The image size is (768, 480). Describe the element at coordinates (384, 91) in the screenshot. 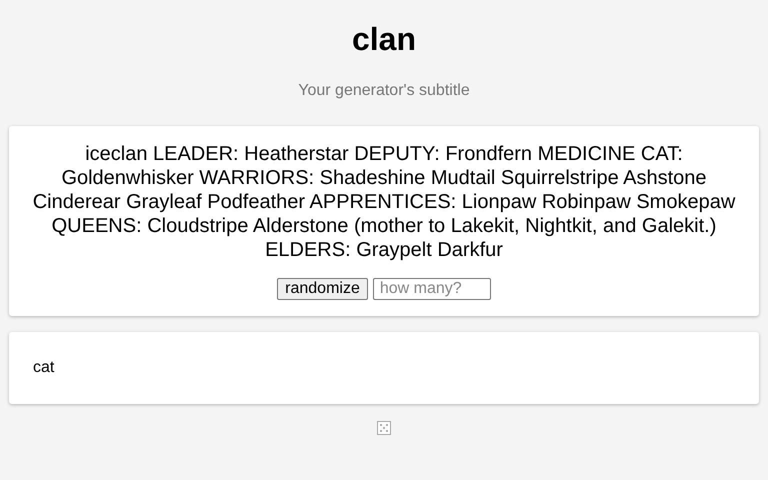

I see `subtitle: Your generator's subtitle` at that location.